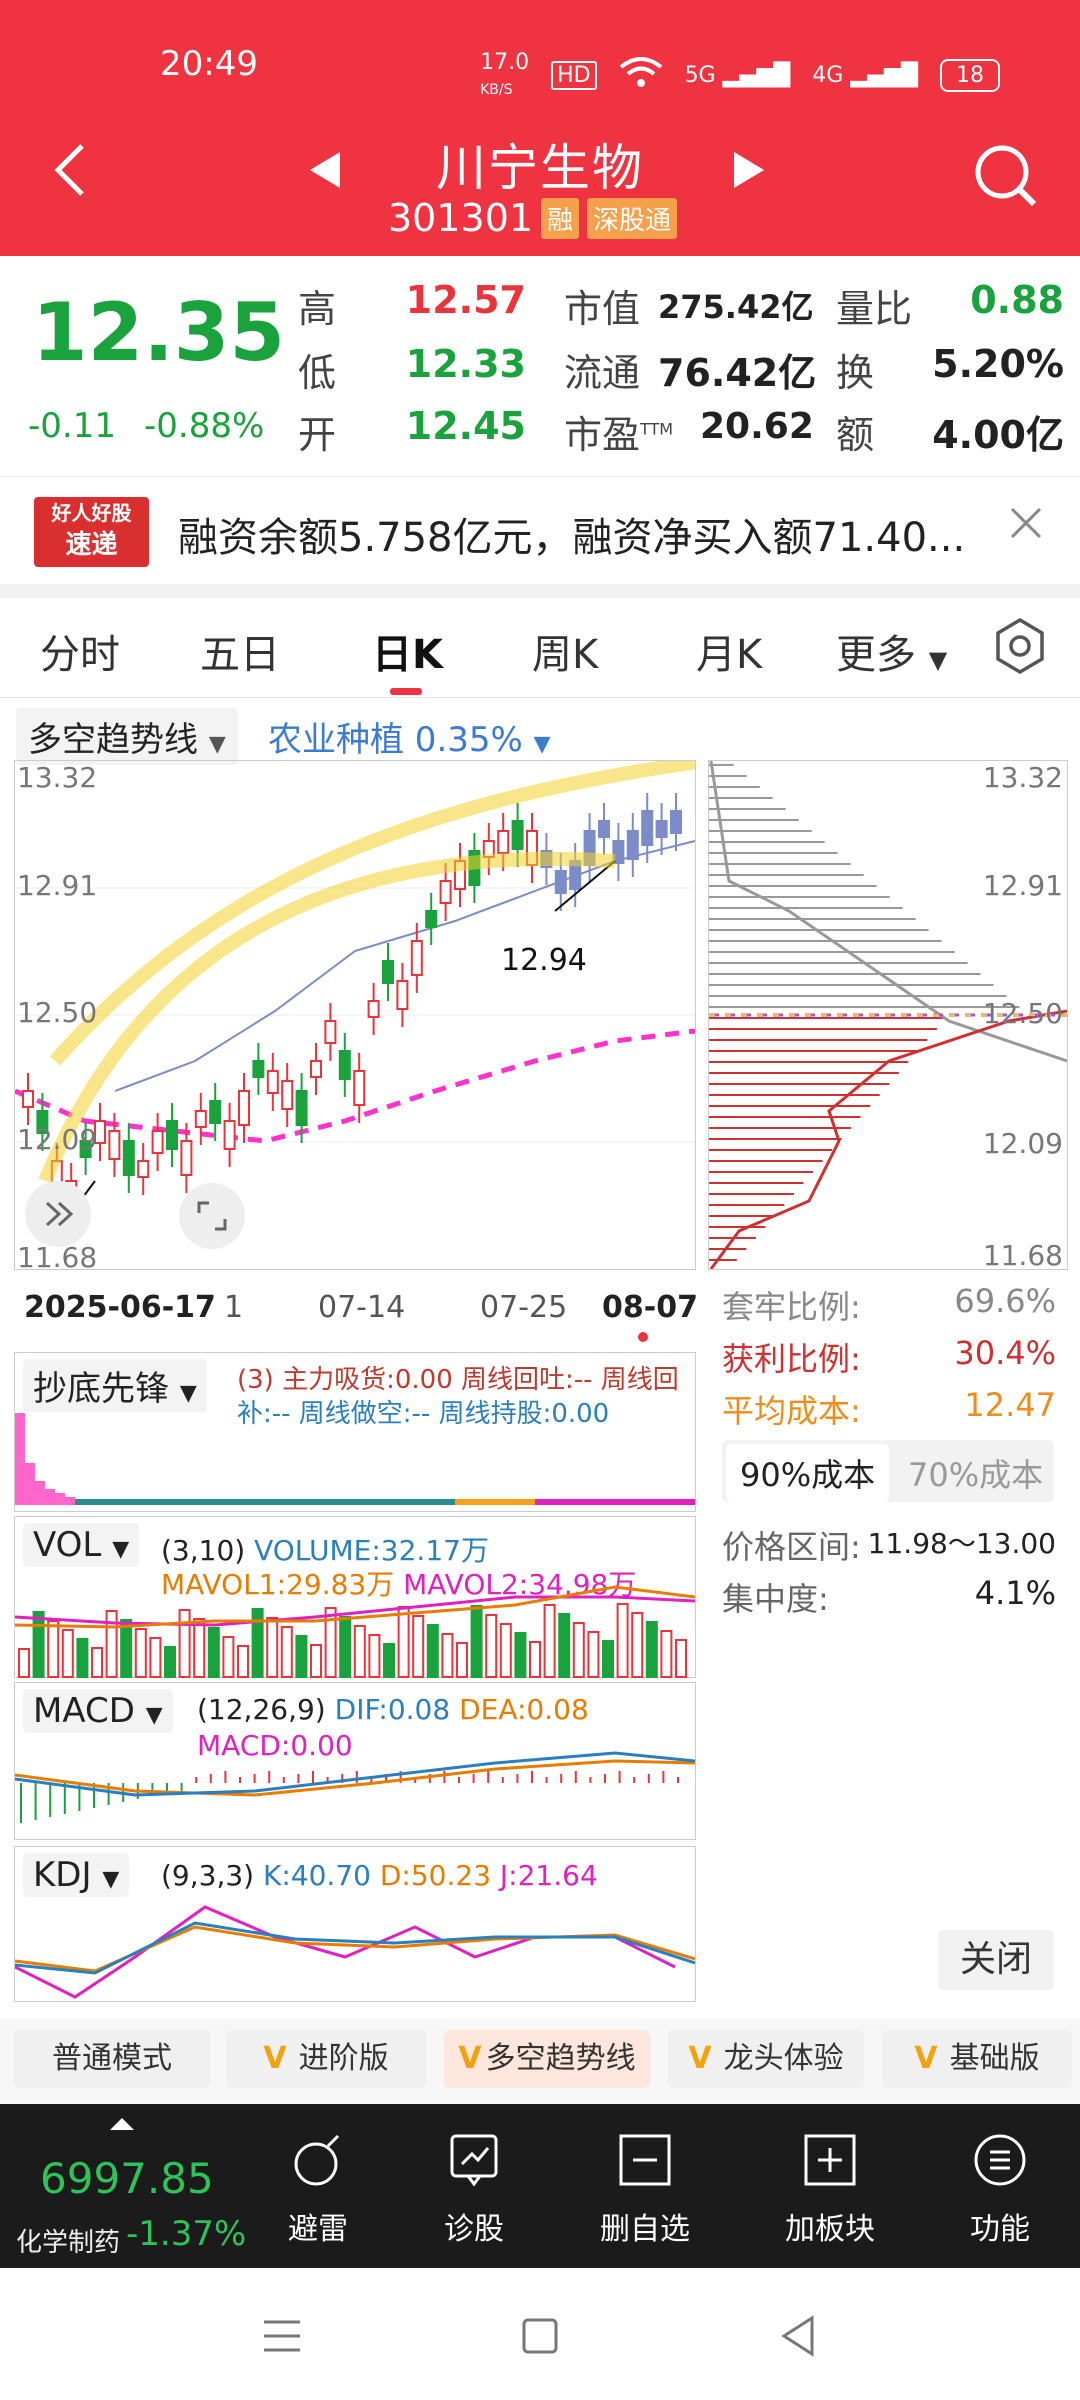  Describe the element at coordinates (533, 218) in the screenshot. I see `stock-code-line: 301301 融 深股通` at that location.